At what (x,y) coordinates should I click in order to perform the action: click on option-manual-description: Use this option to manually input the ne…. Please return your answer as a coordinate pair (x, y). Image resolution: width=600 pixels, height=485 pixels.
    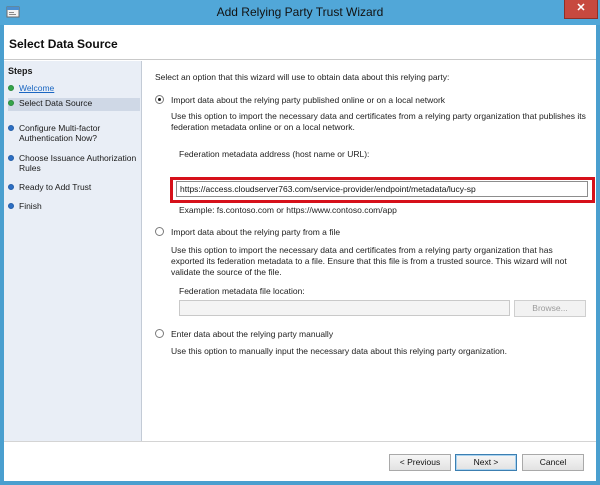
    Looking at the image, I should click on (339, 351).